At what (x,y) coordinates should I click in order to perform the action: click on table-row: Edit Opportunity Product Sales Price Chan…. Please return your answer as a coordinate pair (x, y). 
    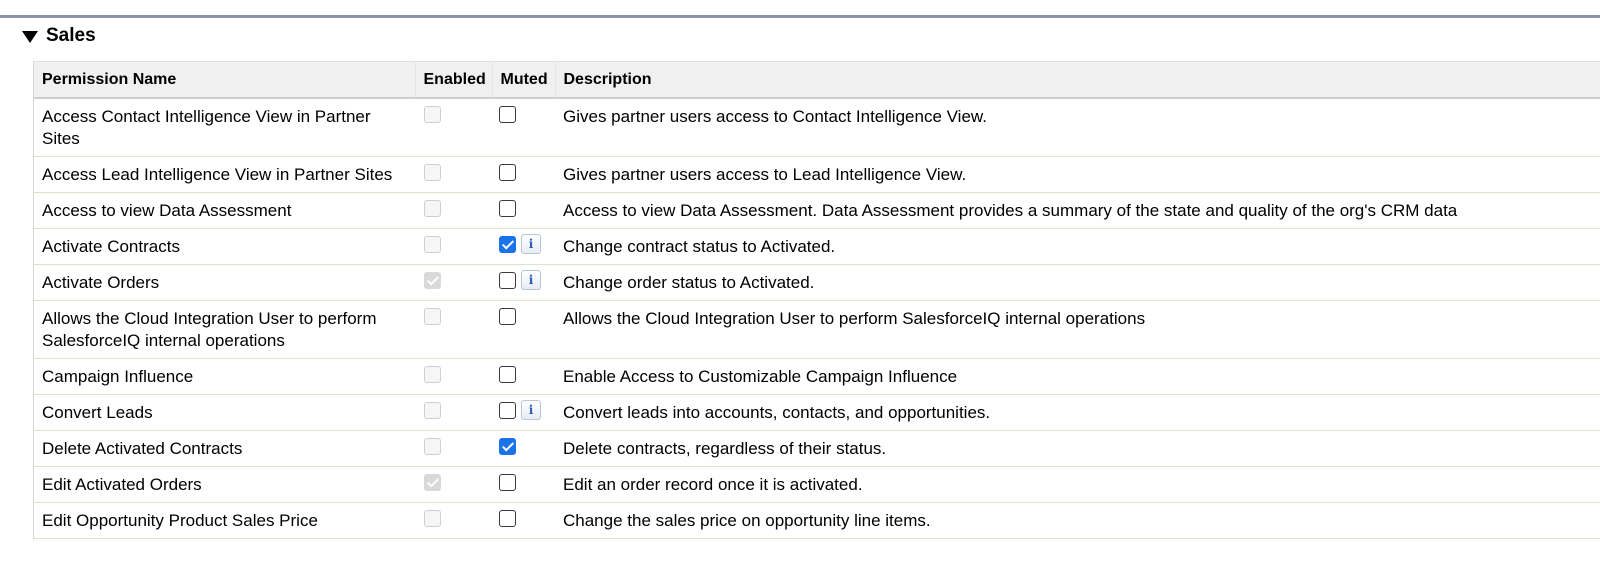
    Looking at the image, I should click on (817, 520).